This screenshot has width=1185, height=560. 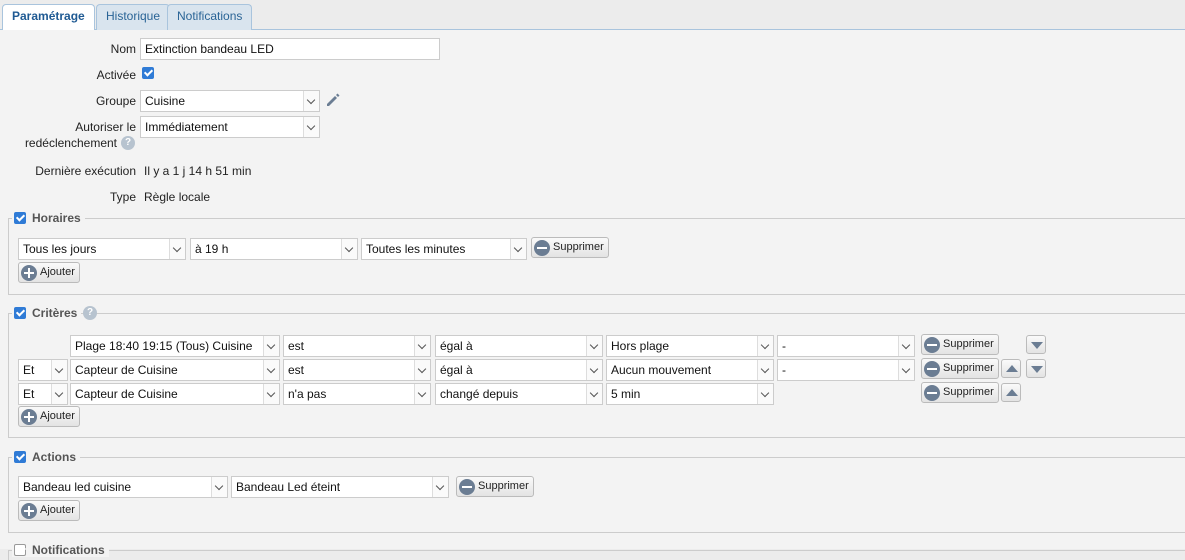 What do you see at coordinates (333, 100) in the screenshot?
I see `pencil-icon` at bounding box center [333, 100].